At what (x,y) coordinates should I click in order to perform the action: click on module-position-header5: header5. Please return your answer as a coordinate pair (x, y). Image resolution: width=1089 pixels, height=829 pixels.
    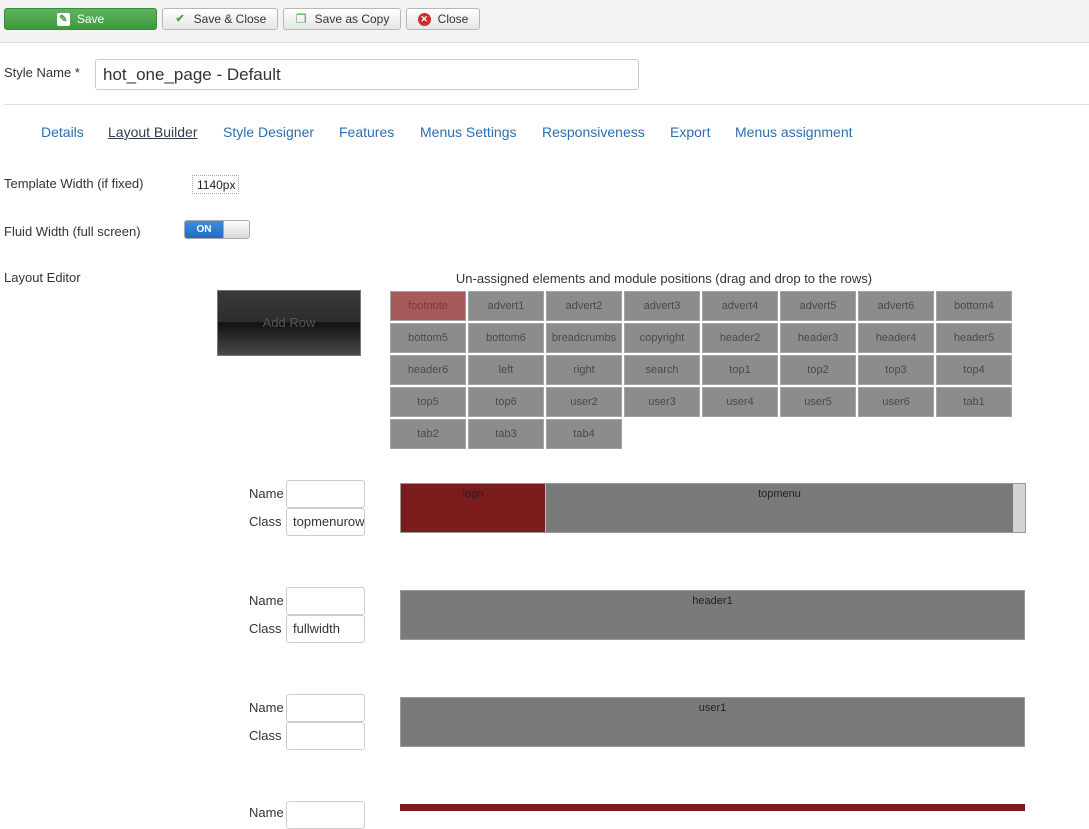
    Looking at the image, I should click on (974, 338).